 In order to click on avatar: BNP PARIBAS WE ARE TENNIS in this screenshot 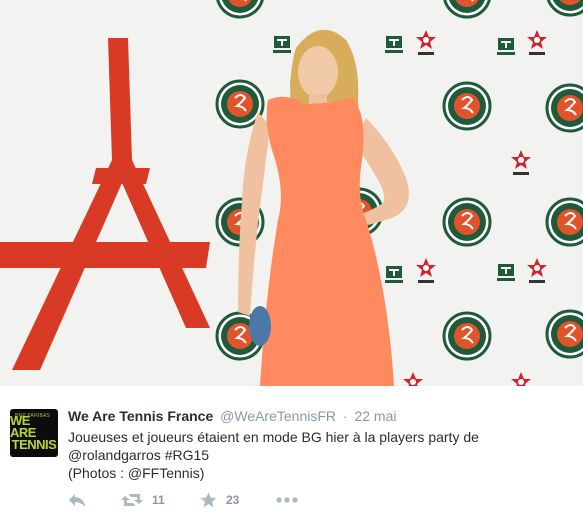, I will do `click(34, 433)`.